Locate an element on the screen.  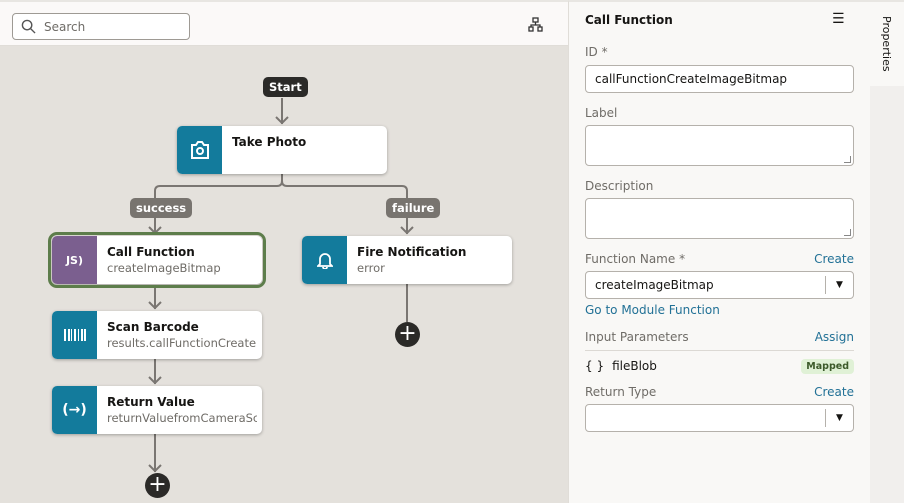
node-title: Take Photo is located at coordinates (269, 142).